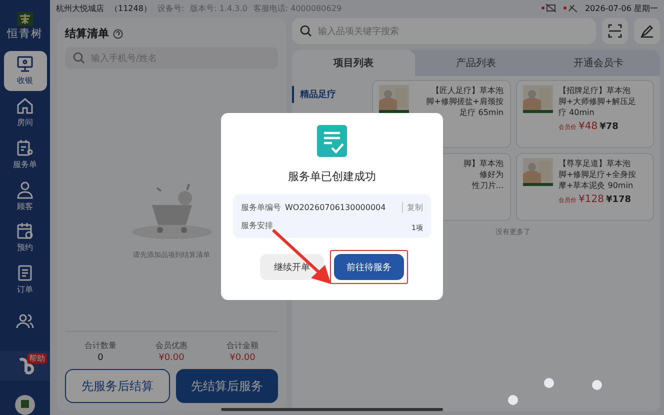 This screenshot has width=664, height=415. I want to click on total-label: 合计金额, so click(242, 345).